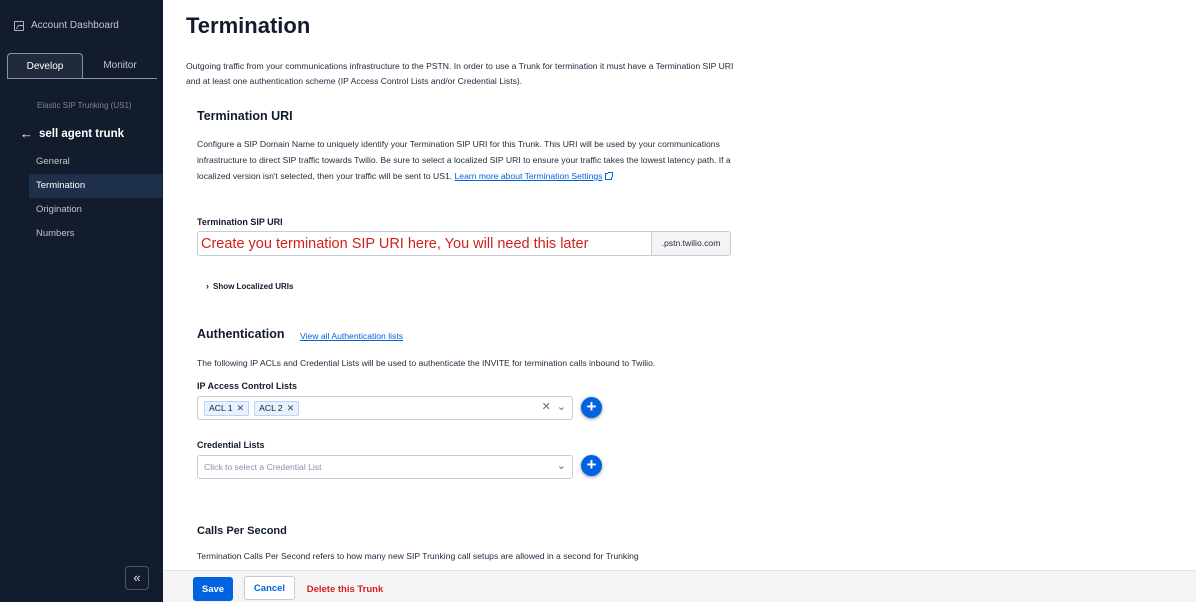  I want to click on sidebar-tabs: Develop Monitor, so click(82, 66).